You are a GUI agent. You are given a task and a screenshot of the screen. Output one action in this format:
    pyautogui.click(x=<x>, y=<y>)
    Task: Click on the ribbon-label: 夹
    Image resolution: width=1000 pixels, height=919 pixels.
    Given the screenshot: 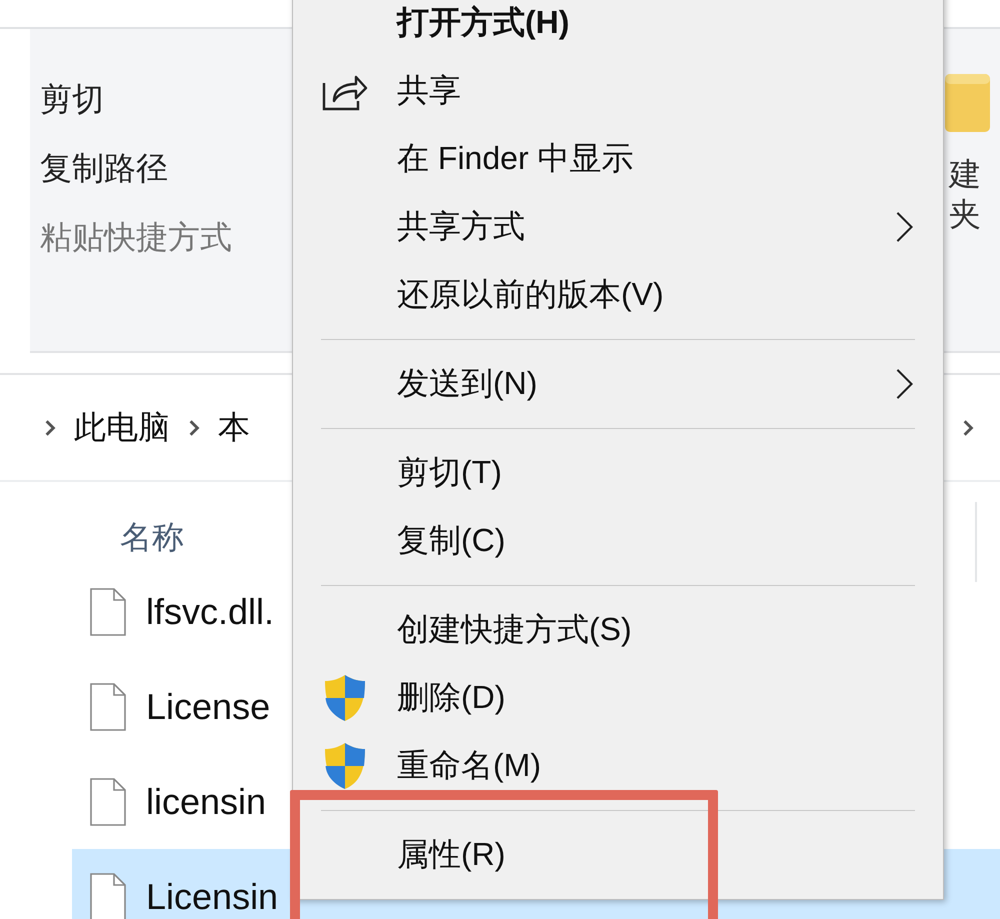 What is the action you would take?
    pyautogui.click(x=965, y=214)
    